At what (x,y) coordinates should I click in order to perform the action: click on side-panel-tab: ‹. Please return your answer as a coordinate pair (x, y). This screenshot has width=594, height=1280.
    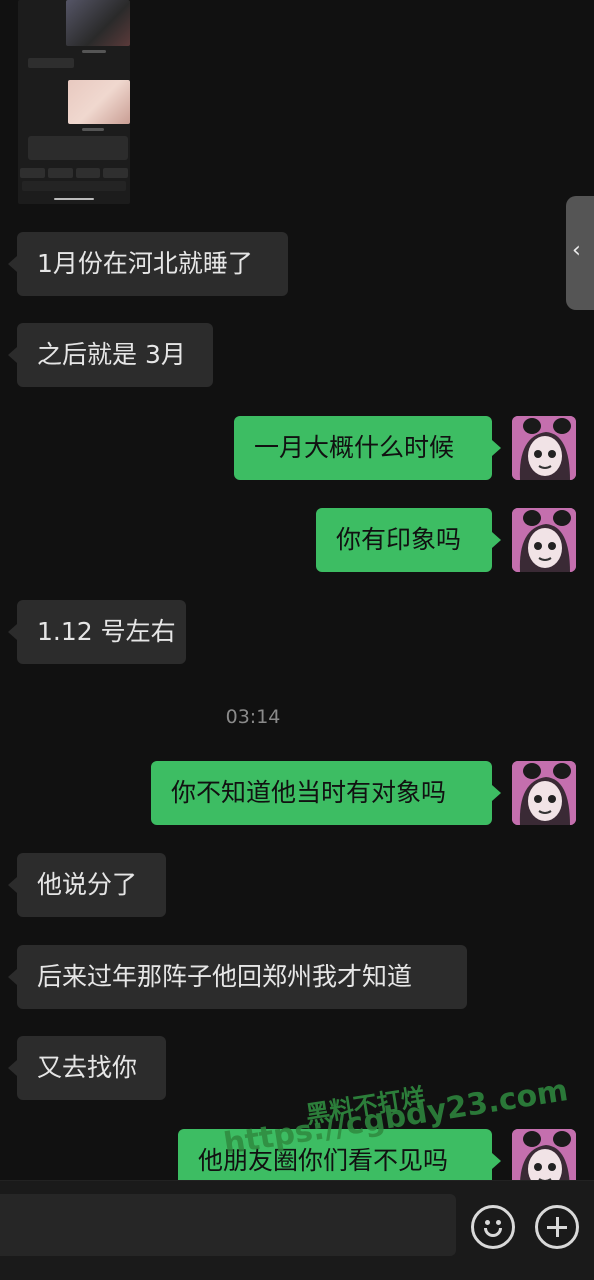
    Looking at the image, I should click on (580, 253).